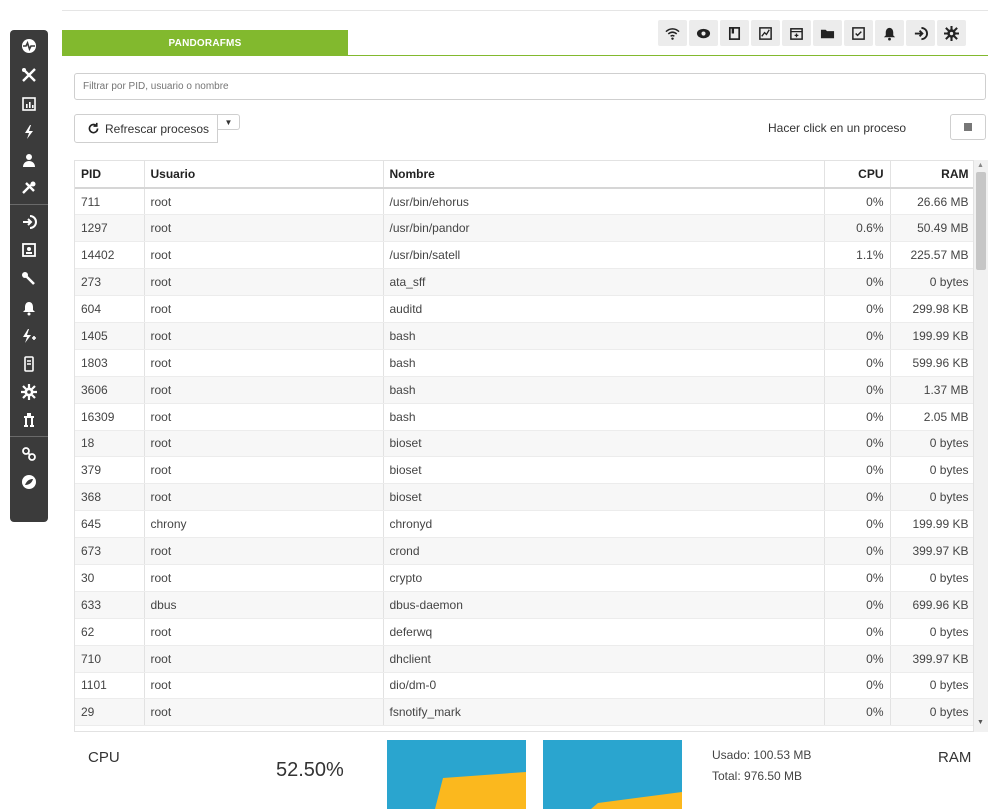 The width and height of the screenshot is (990, 809). Describe the element at coordinates (110, 659) in the screenshot. I see `cell-pid: 710` at that location.